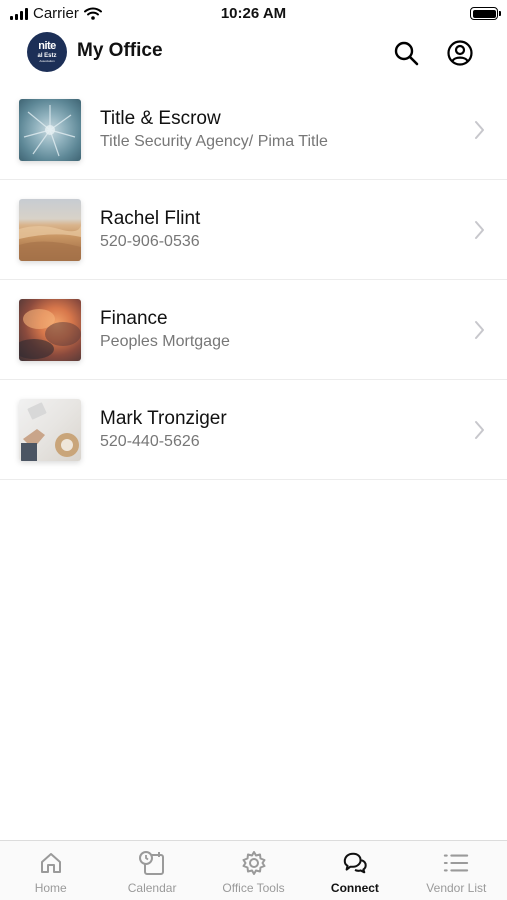 The image size is (507, 900). I want to click on account-icon, so click(460, 53).